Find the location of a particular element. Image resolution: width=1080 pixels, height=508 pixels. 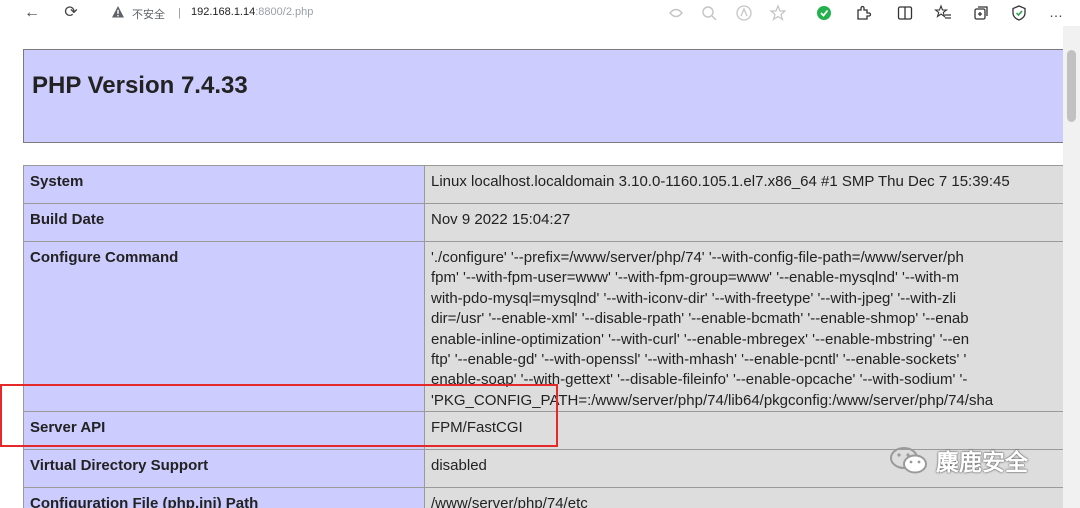

back-button: ← is located at coordinates (32, 13).